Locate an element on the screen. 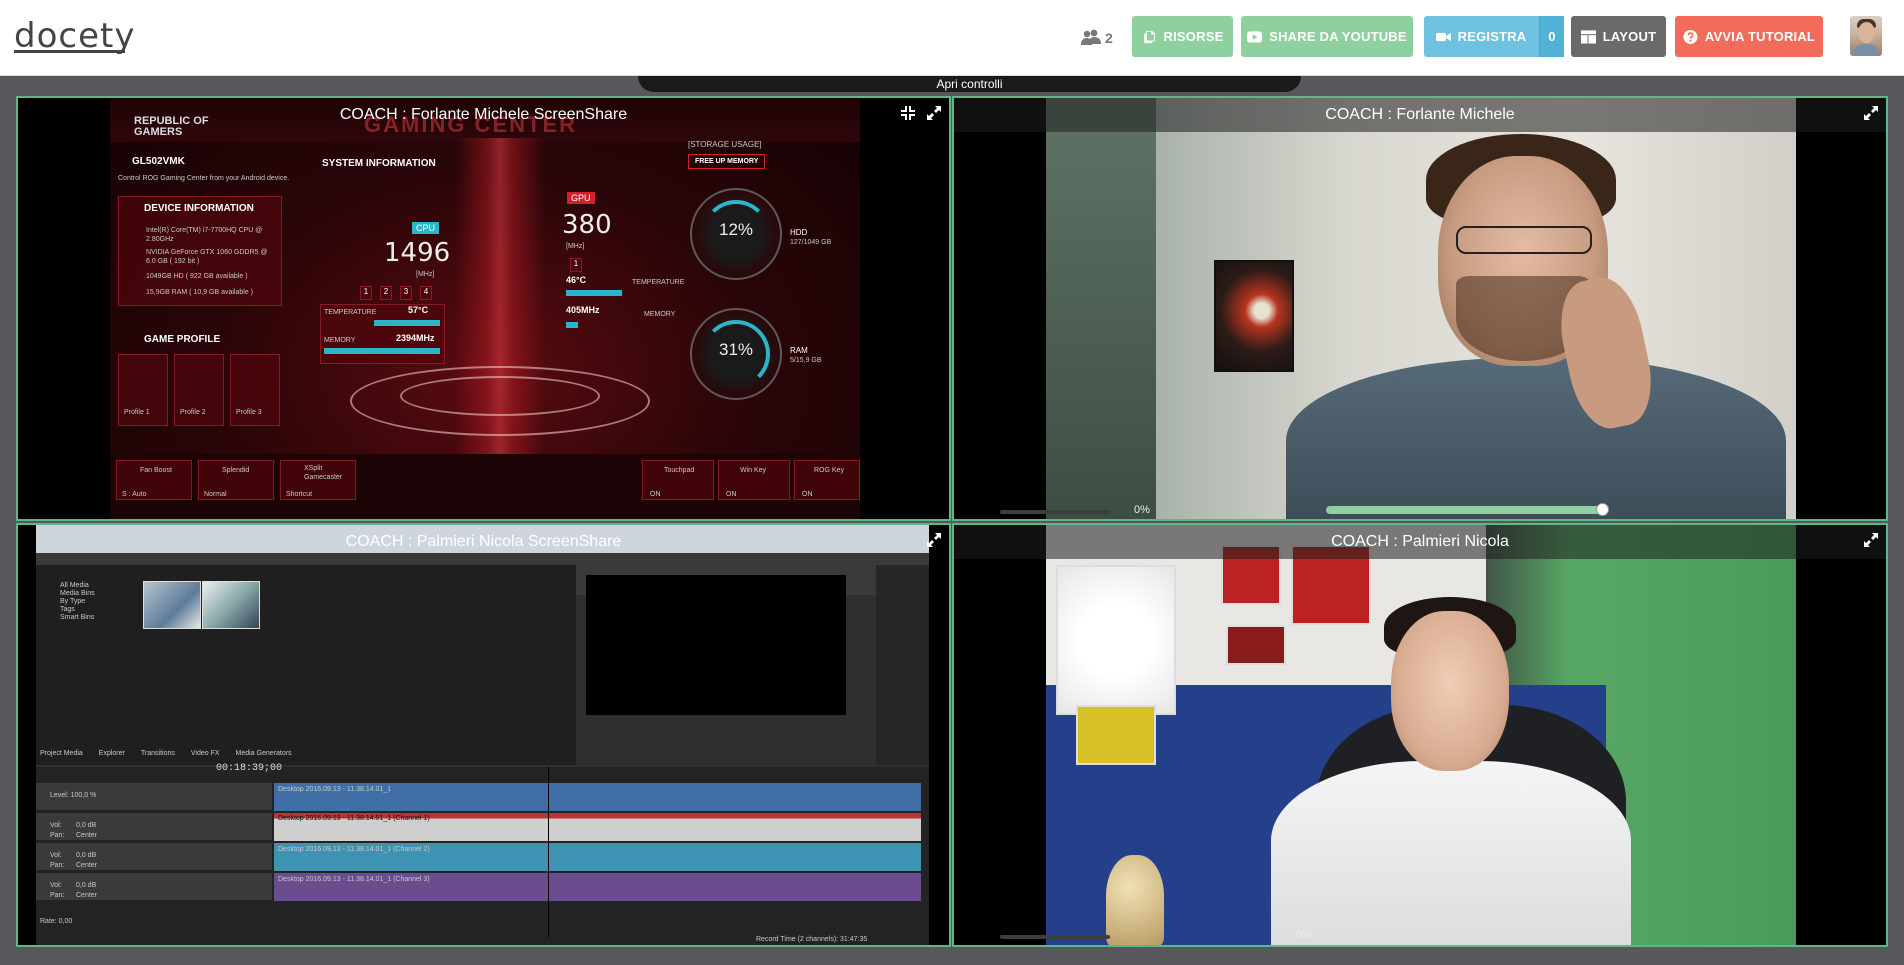 This screenshot has width=1904, height=965. risorse-button: RISORSE is located at coordinates (1182, 36).